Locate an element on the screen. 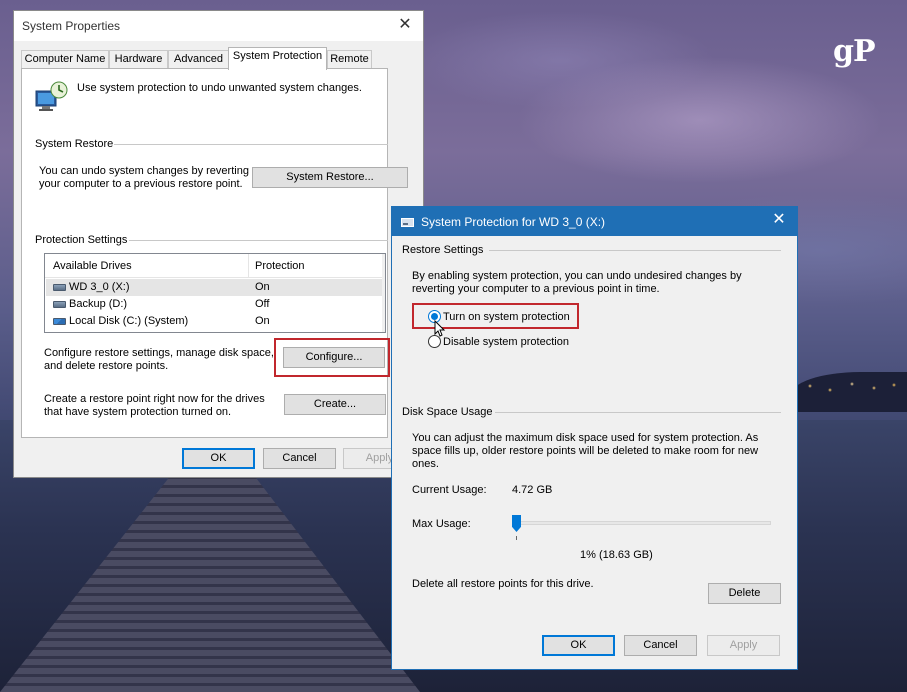  tab-hardware: Hardware is located at coordinates (138, 59).